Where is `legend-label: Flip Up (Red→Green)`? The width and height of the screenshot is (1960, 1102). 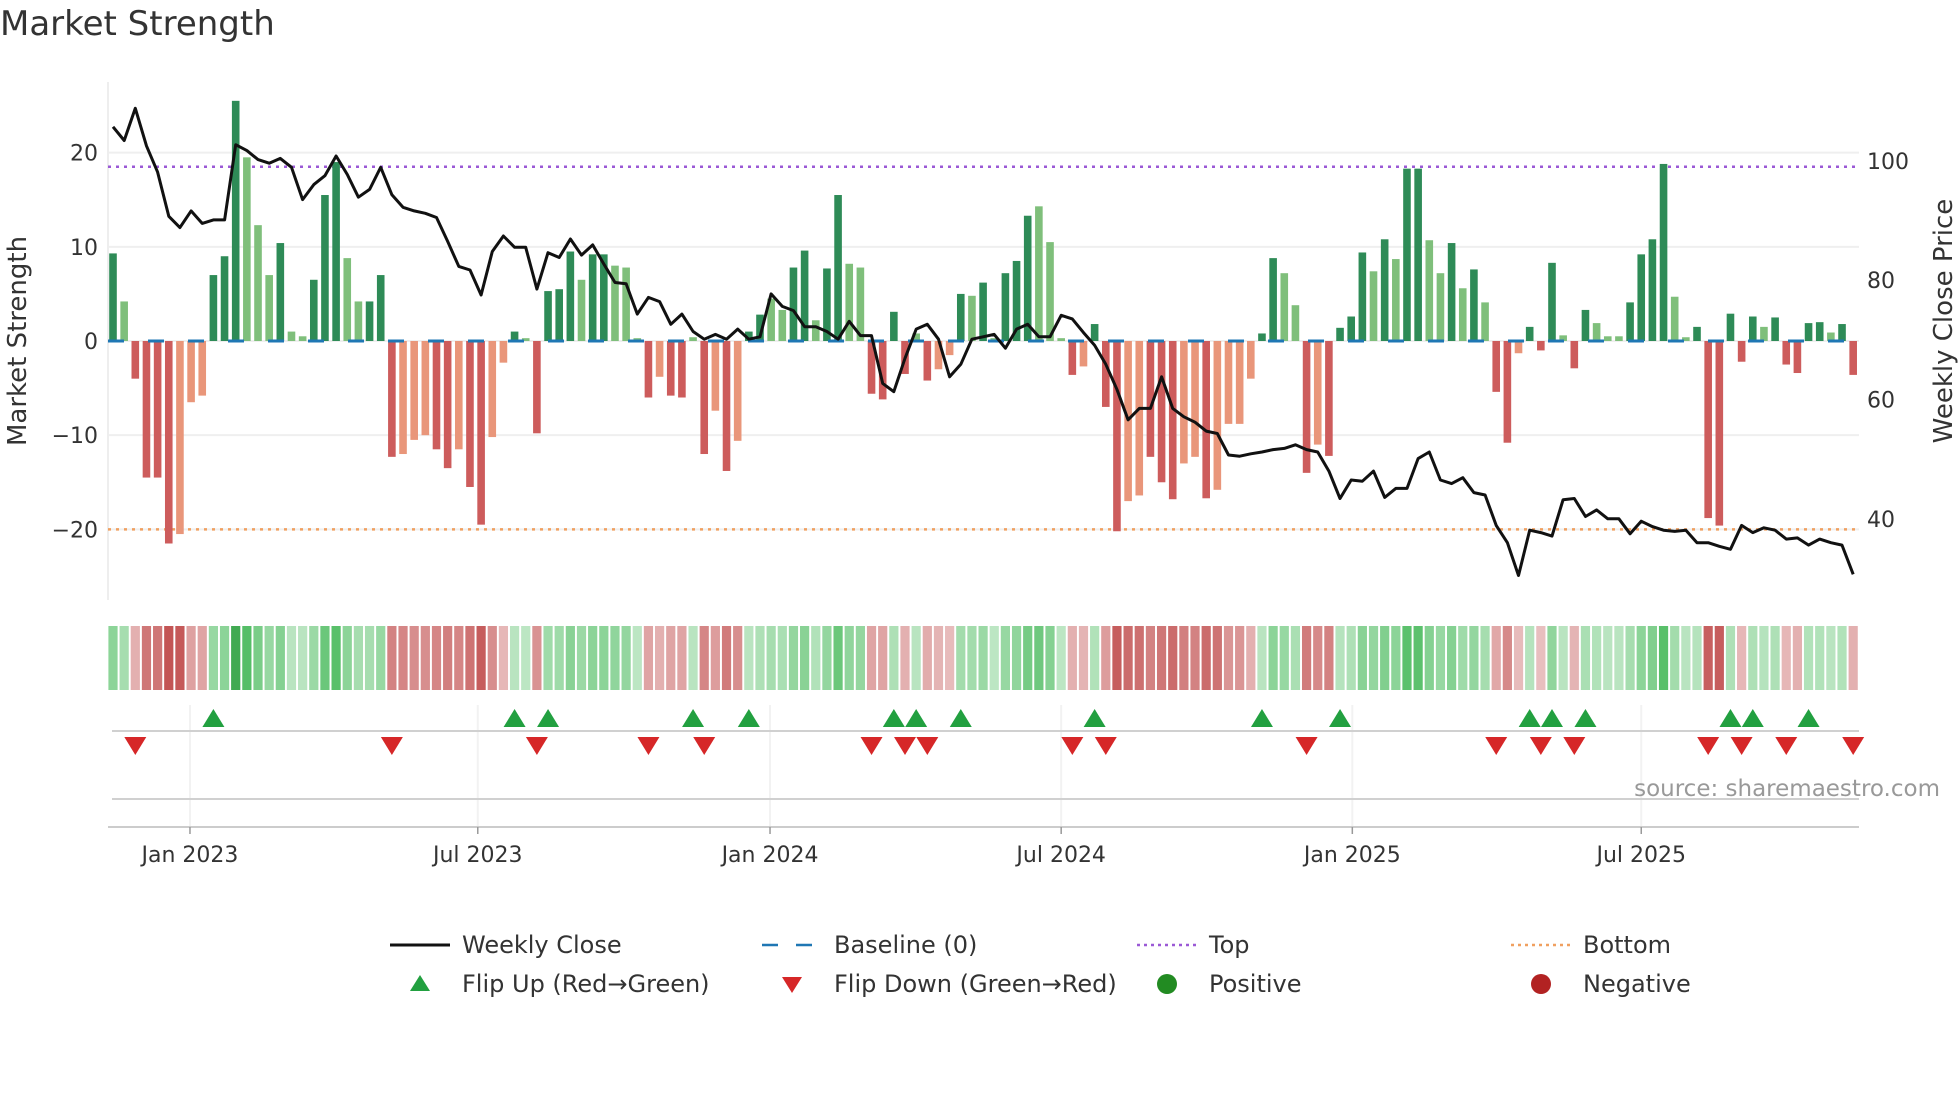
legend-label: Flip Up (Red→Green) is located at coordinates (586, 984).